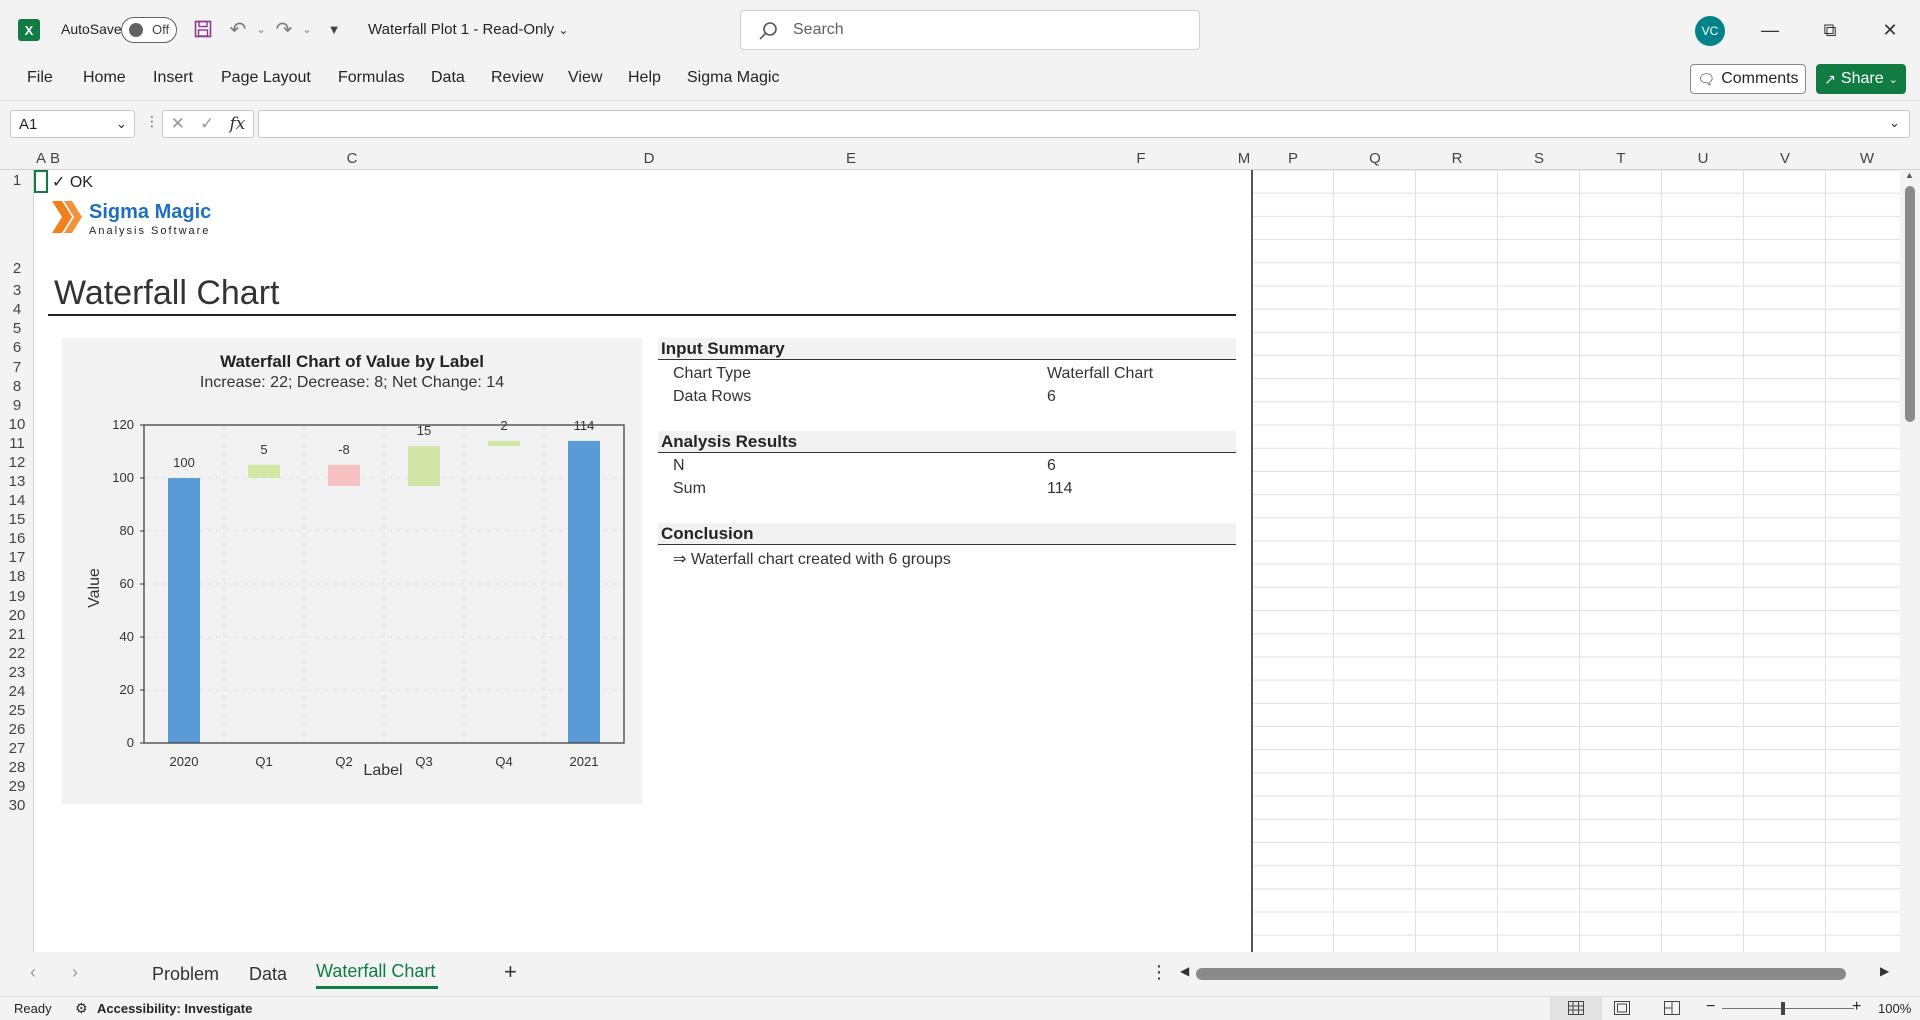 This screenshot has height=1020, width=1920. What do you see at coordinates (268, 974) in the screenshot?
I see `sheet-tab-data: Data` at bounding box center [268, 974].